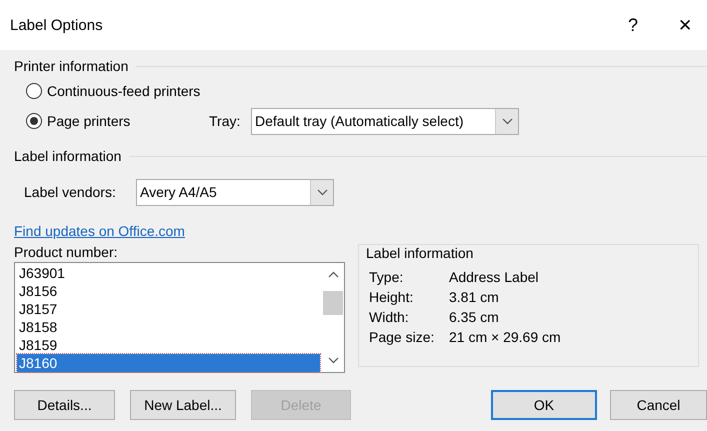 The width and height of the screenshot is (707, 431). I want to click on info-label: Width:, so click(389, 317).